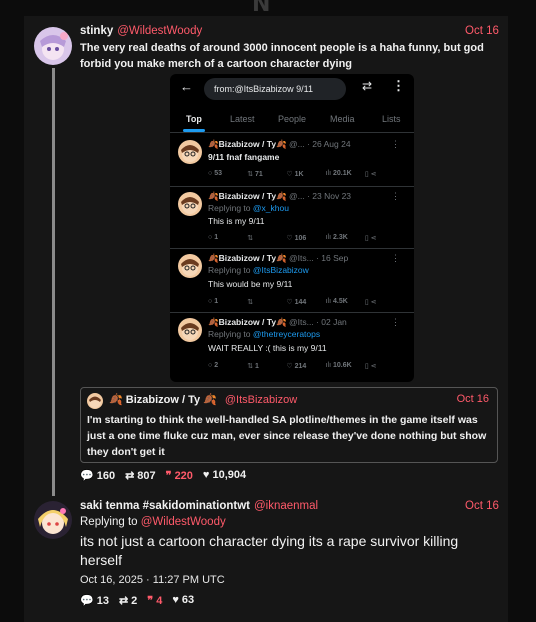 The width and height of the screenshot is (536, 622). What do you see at coordinates (152, 580) in the screenshot?
I see `post-timestamp: Oct 16, 2025 · 11:27 PM UTC` at bounding box center [152, 580].